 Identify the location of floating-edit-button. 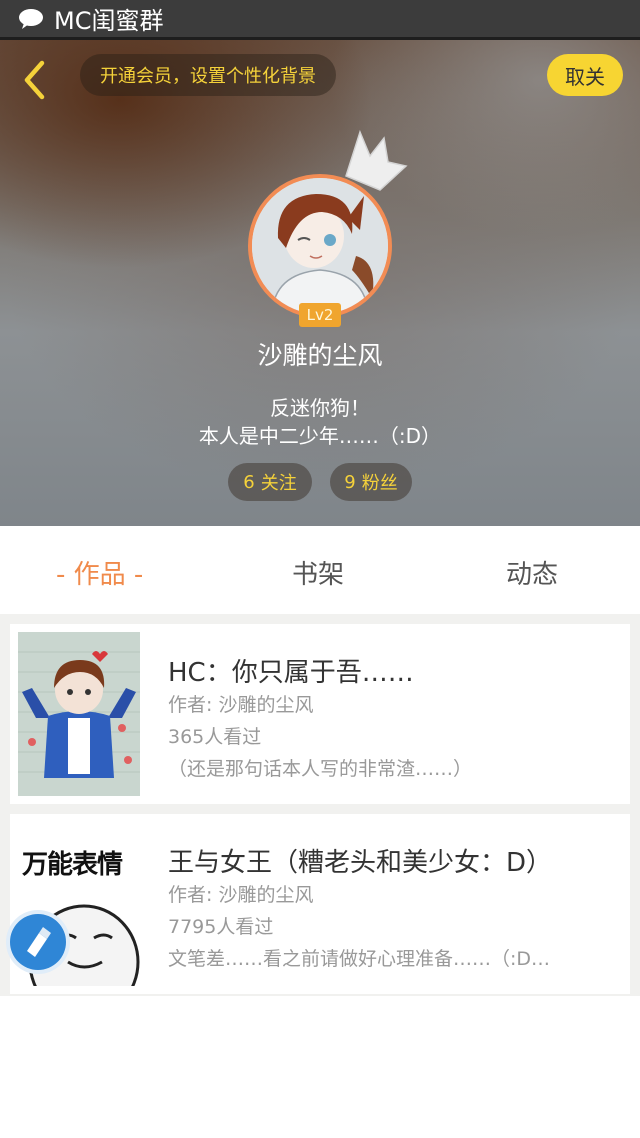
(38, 942).